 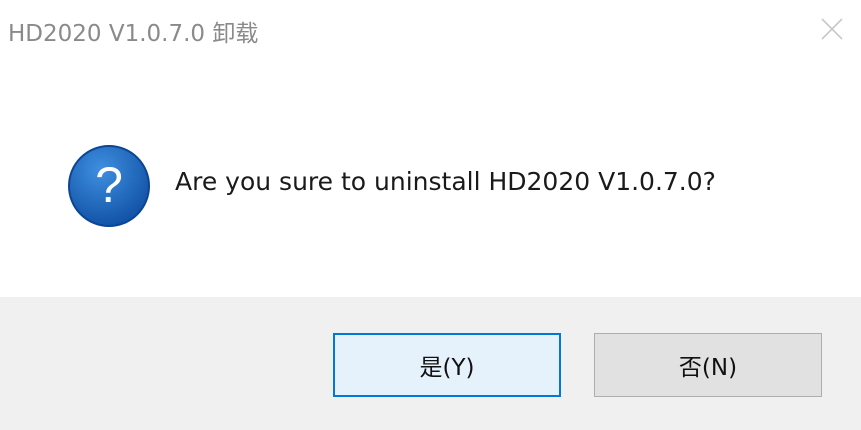 I want to click on question-mark: ?, so click(x=109, y=185).